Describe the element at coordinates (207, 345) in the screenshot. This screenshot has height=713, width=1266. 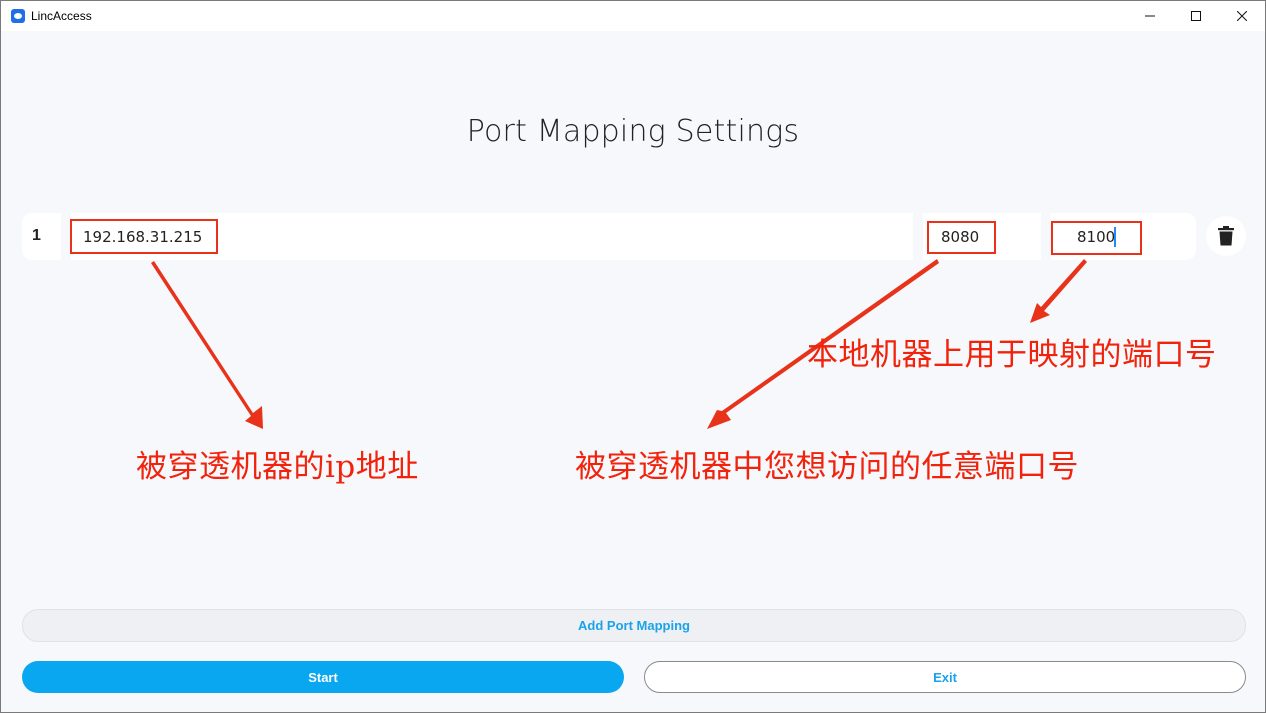
I see `arrow-ip` at that location.